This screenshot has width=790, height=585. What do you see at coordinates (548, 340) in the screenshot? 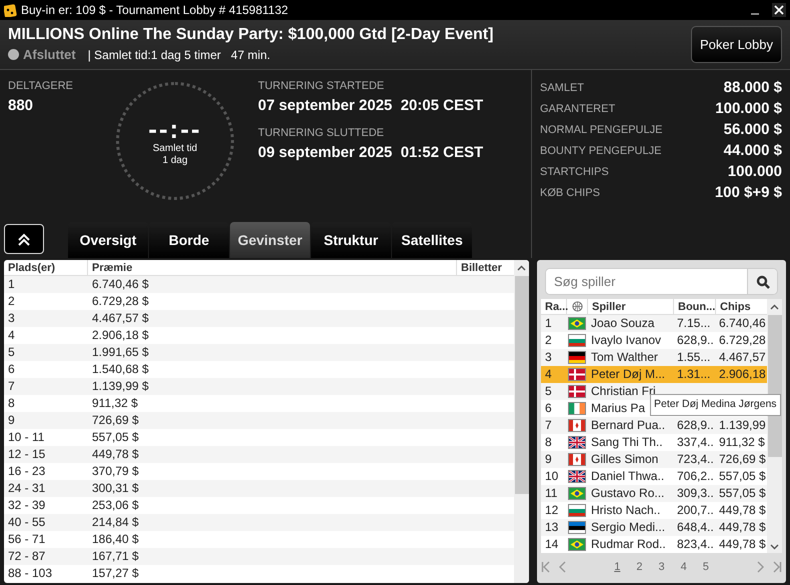
I see `table-cell: 2` at bounding box center [548, 340].